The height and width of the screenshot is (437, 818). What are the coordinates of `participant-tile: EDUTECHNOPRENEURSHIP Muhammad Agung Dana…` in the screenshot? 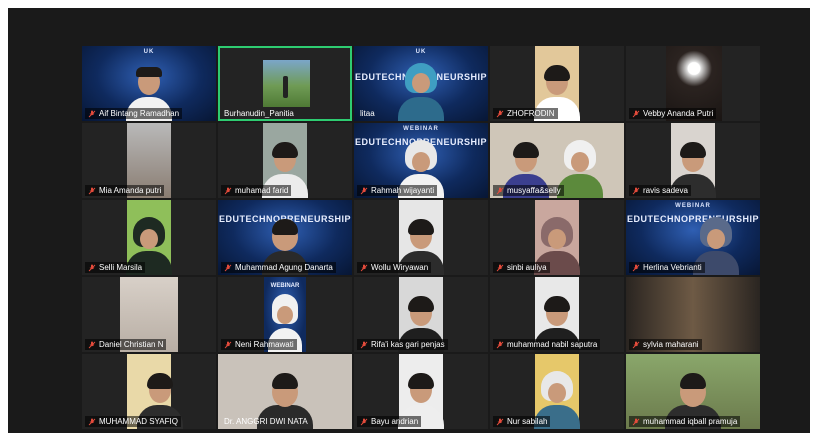 It's located at (285, 237).